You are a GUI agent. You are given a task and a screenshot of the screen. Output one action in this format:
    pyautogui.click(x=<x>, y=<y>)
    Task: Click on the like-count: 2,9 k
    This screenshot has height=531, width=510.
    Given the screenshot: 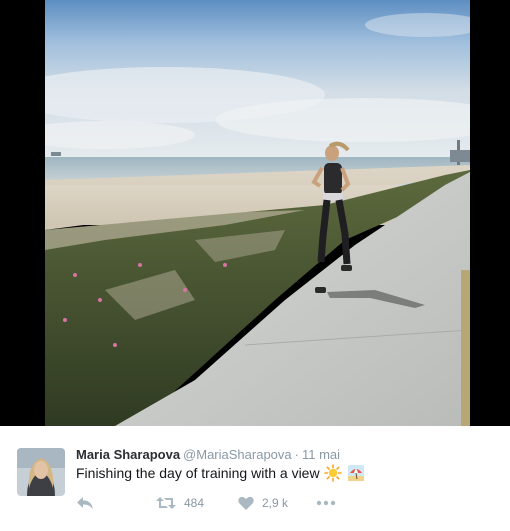 What is the action you would take?
    pyautogui.click(x=275, y=503)
    